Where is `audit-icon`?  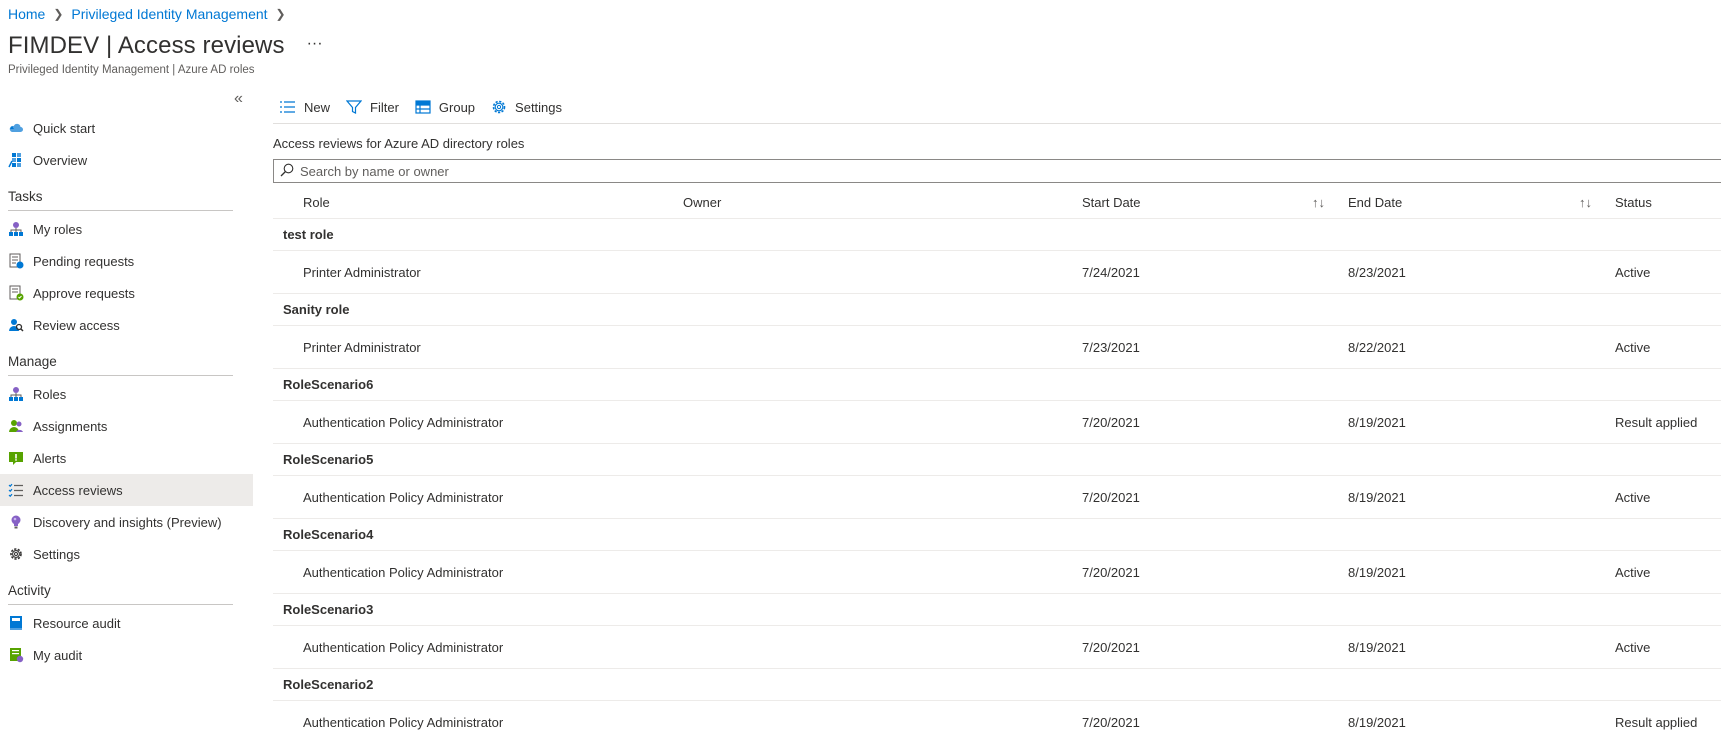 audit-icon is located at coordinates (16, 655).